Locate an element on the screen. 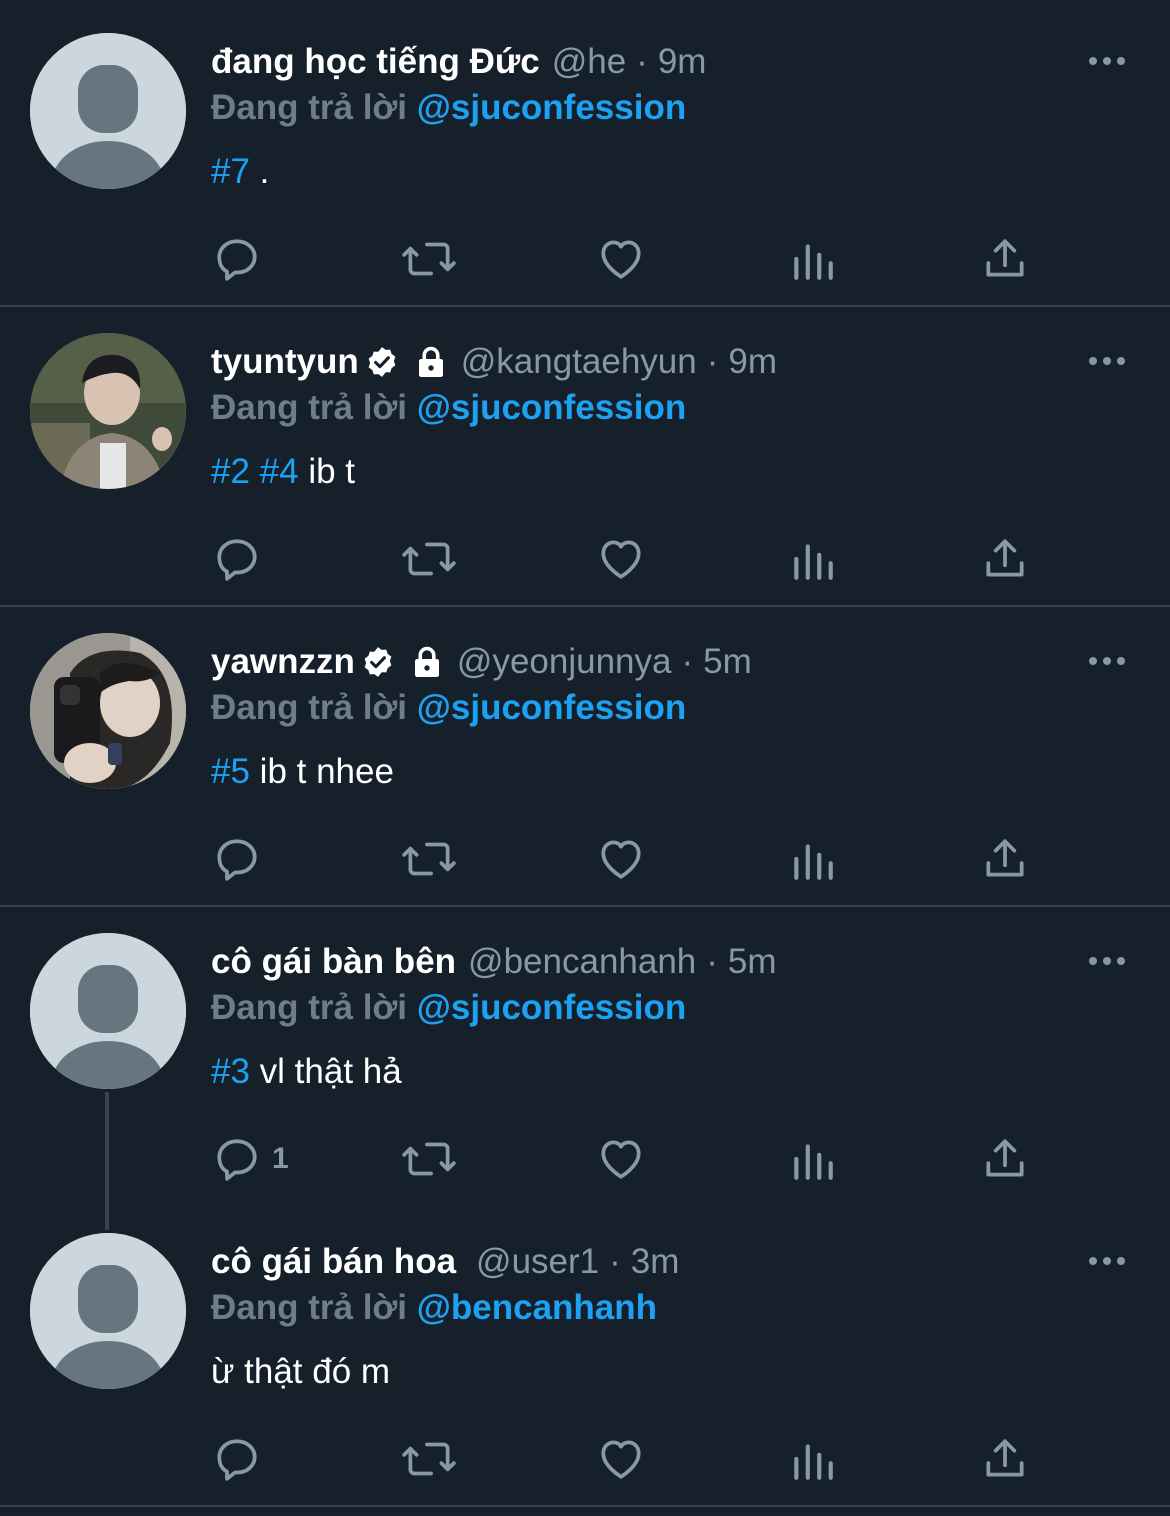  replying-to: Đang trả lời @bencanhanh is located at coordinates (434, 1308).